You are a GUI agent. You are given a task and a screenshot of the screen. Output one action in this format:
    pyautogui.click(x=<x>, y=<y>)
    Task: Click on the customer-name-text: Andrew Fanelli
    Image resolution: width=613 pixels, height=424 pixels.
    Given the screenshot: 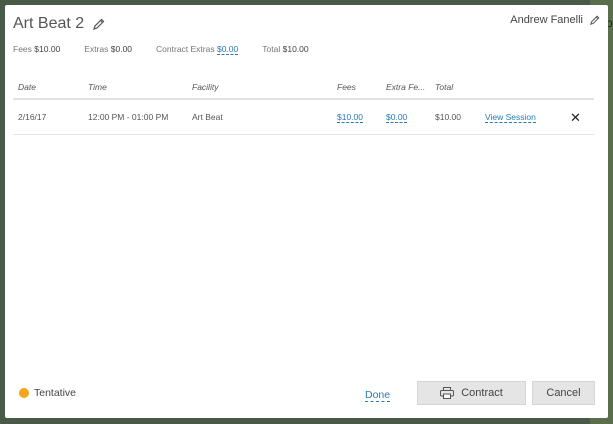 What is the action you would take?
    pyautogui.click(x=546, y=20)
    